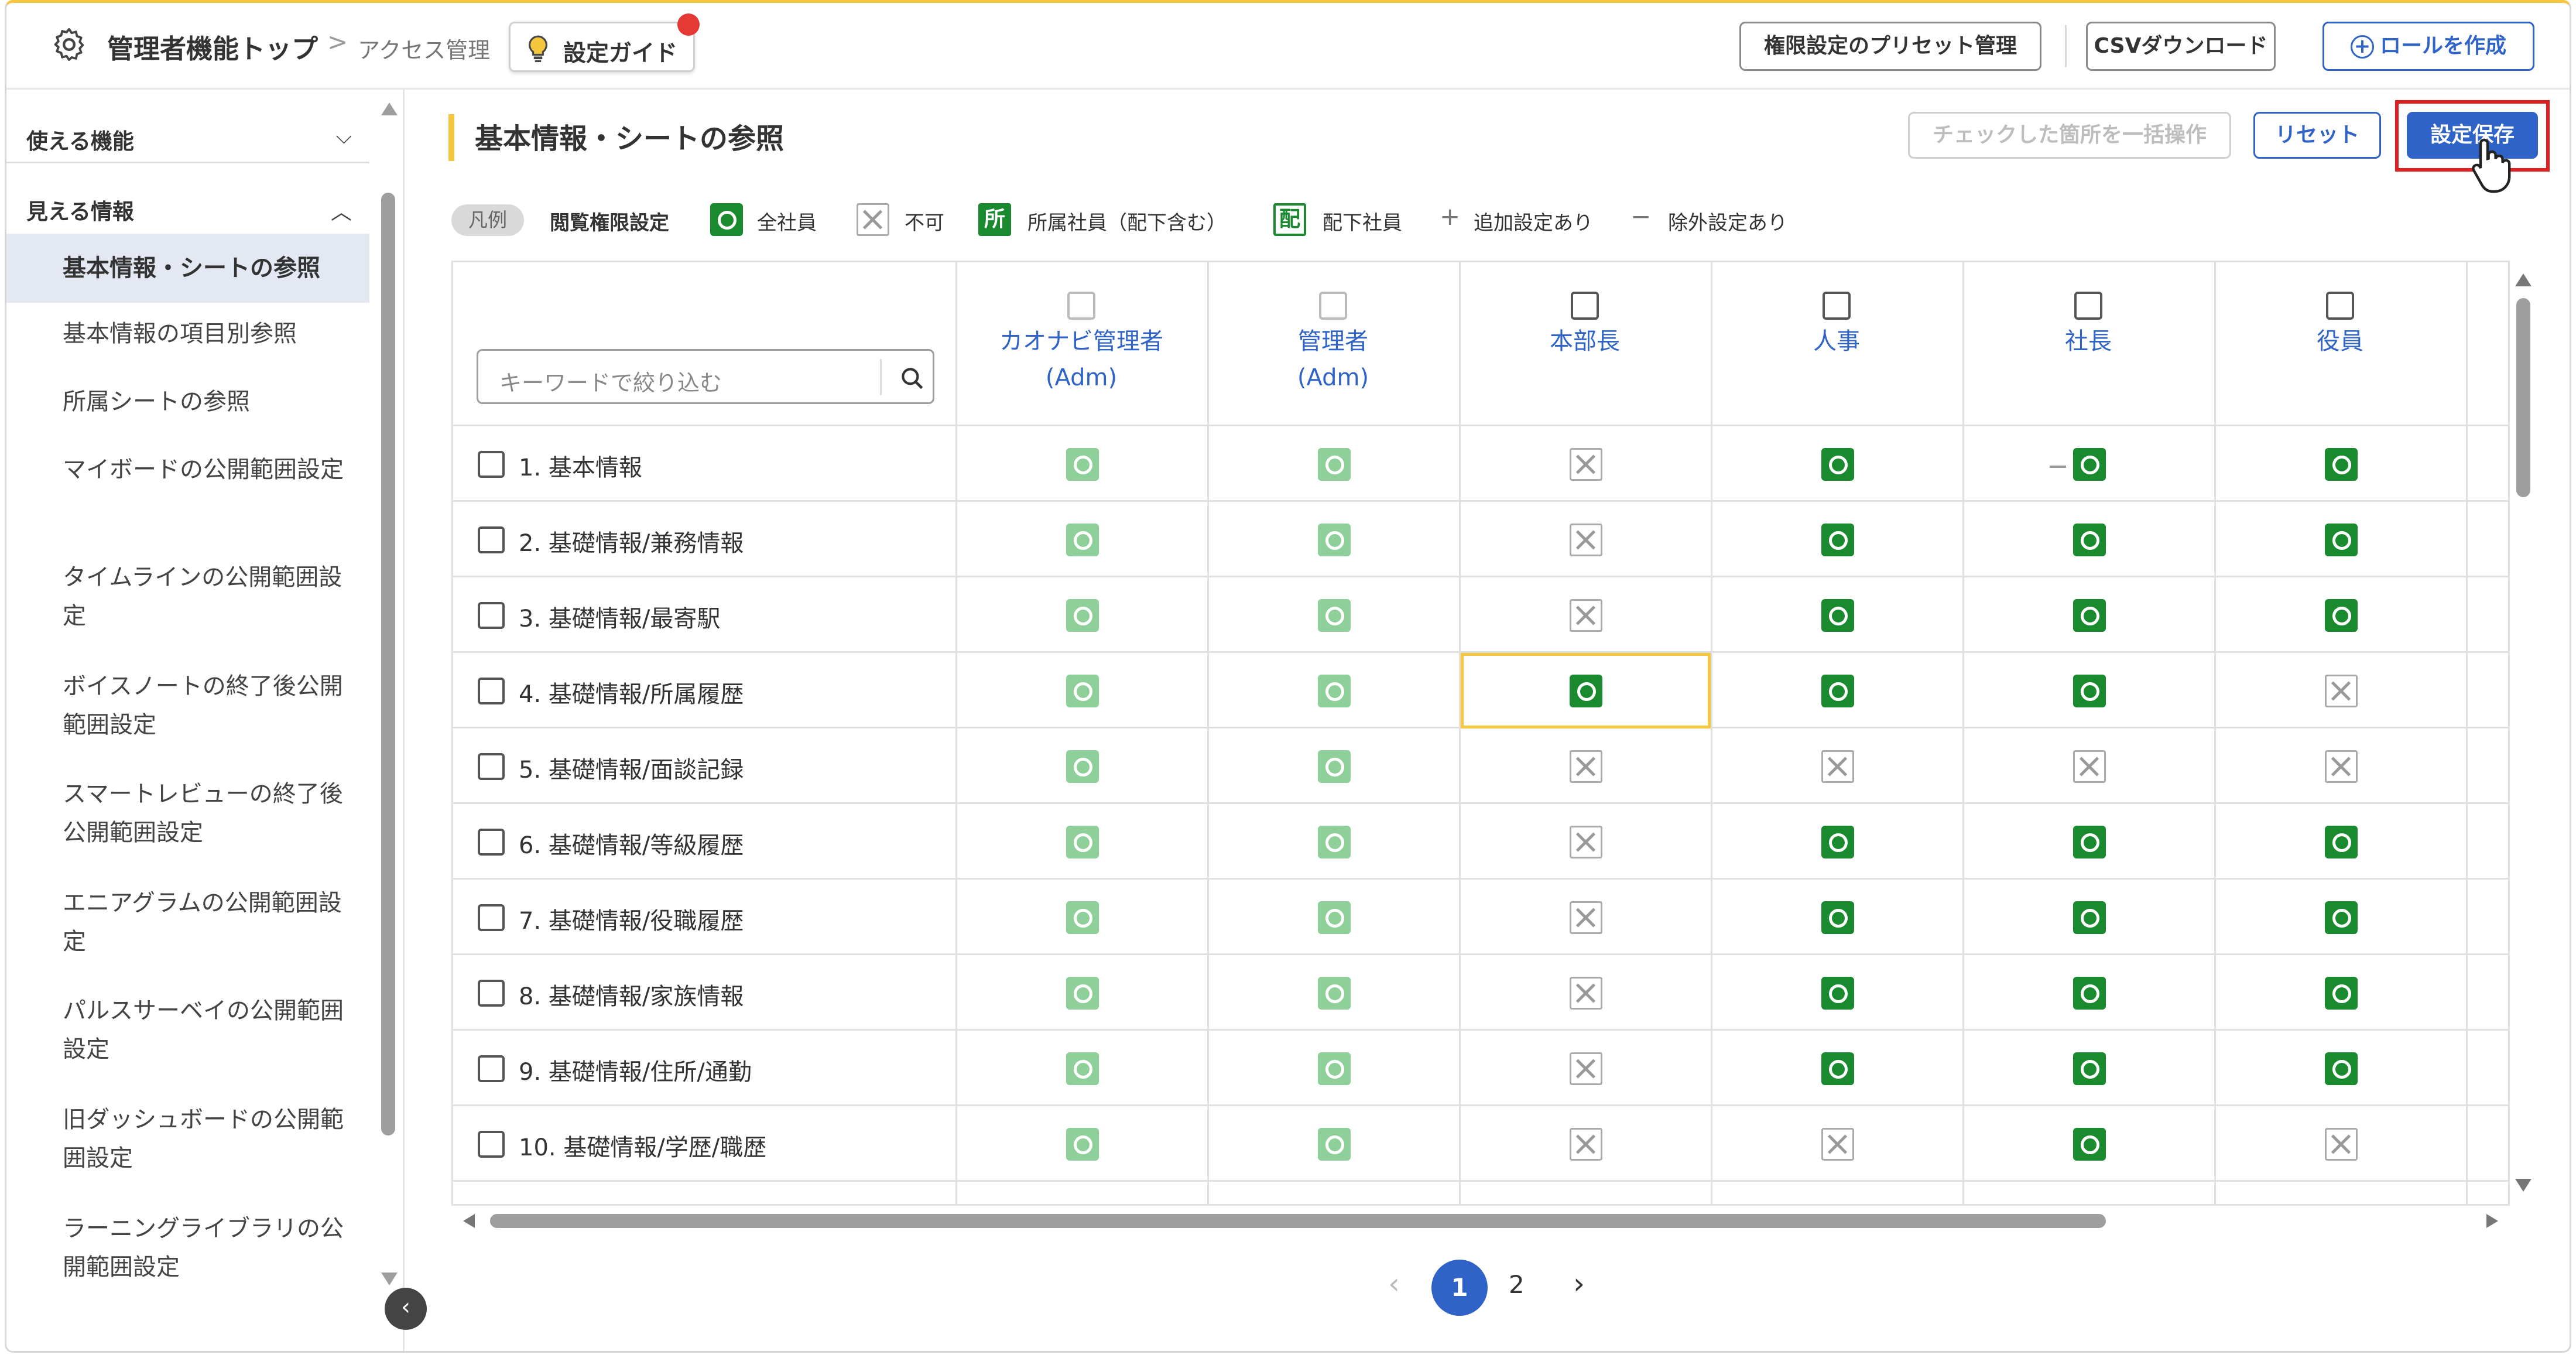 This screenshot has height=1358, width=2576. Describe the element at coordinates (187, 135) in the screenshot. I see `sidebar-group-features: 使える機能 ⌵` at that location.